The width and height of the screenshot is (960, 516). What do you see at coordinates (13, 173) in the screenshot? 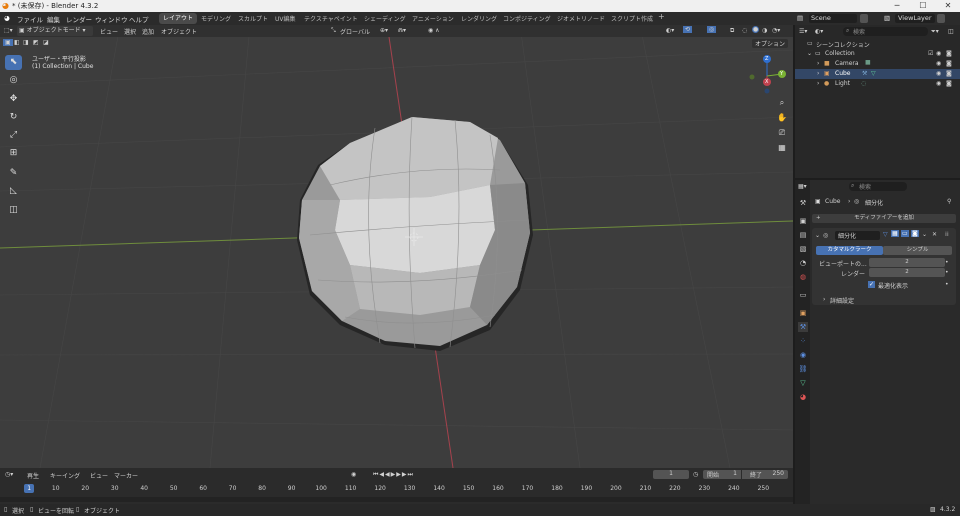
I see `annotate-tool-icon: ✎` at bounding box center [13, 173].